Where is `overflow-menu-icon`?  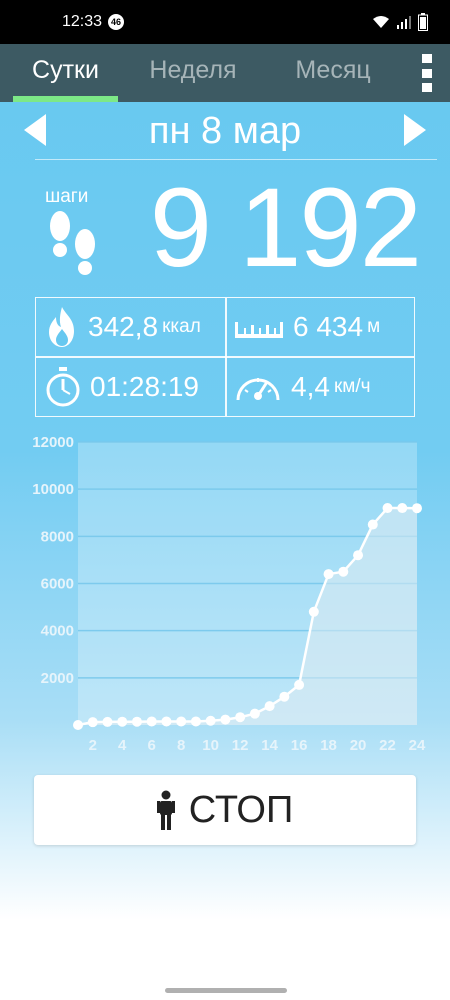
overflow-menu-icon is located at coordinates (427, 73).